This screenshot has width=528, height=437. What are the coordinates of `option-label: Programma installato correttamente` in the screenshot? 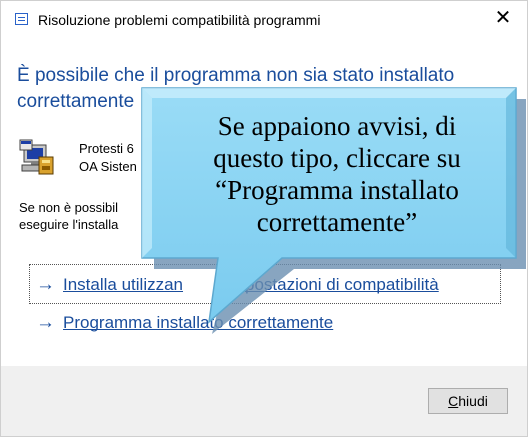 It's located at (198, 322).